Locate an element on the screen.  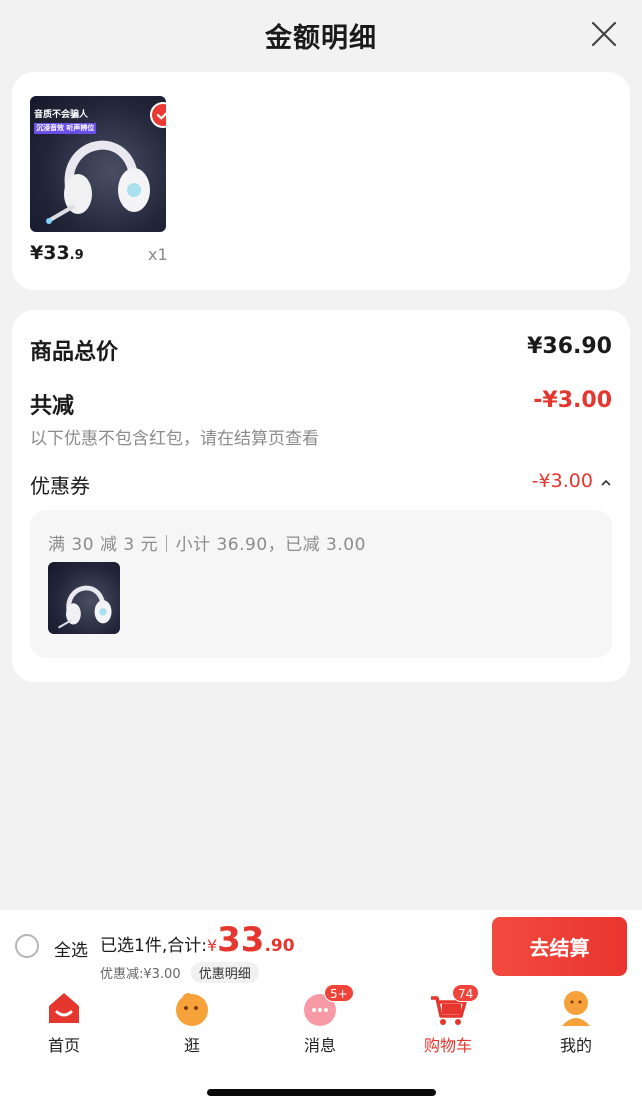
cart-badge: 74 is located at coordinates (466, 993).